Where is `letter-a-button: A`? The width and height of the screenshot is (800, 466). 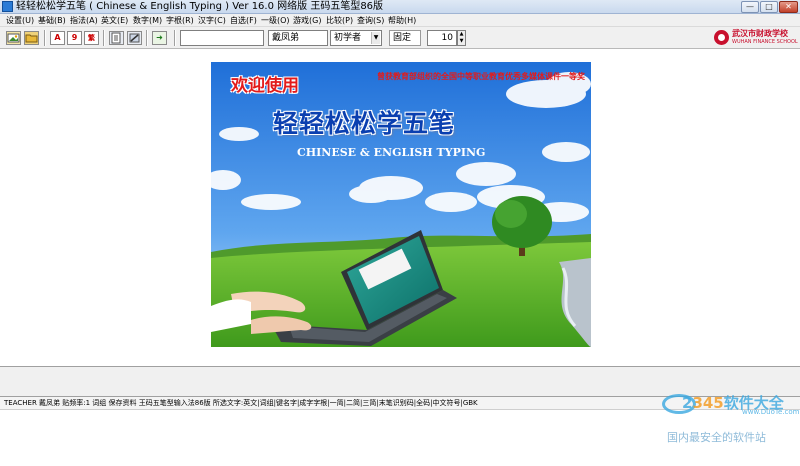
letter-a-button: A is located at coordinates (57, 38).